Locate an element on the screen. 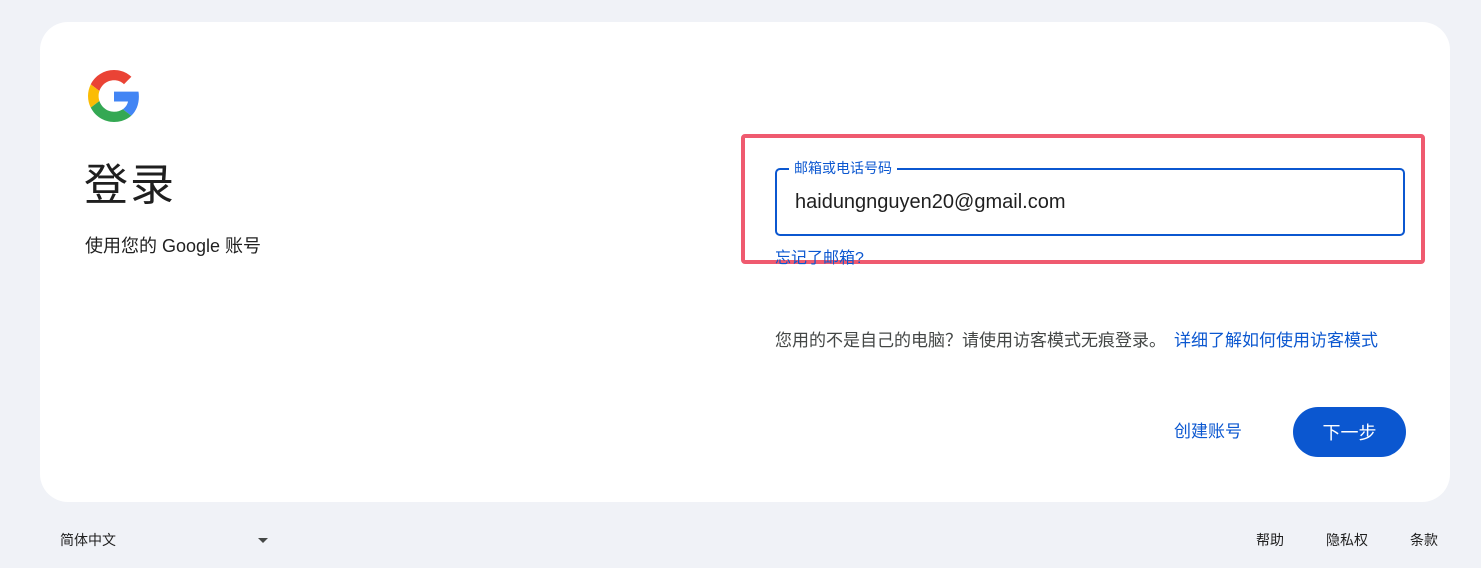 The height and width of the screenshot is (568, 1481). guest-mode-learn-more-link: 详细了解如何使用访客模式 is located at coordinates (1276, 340).